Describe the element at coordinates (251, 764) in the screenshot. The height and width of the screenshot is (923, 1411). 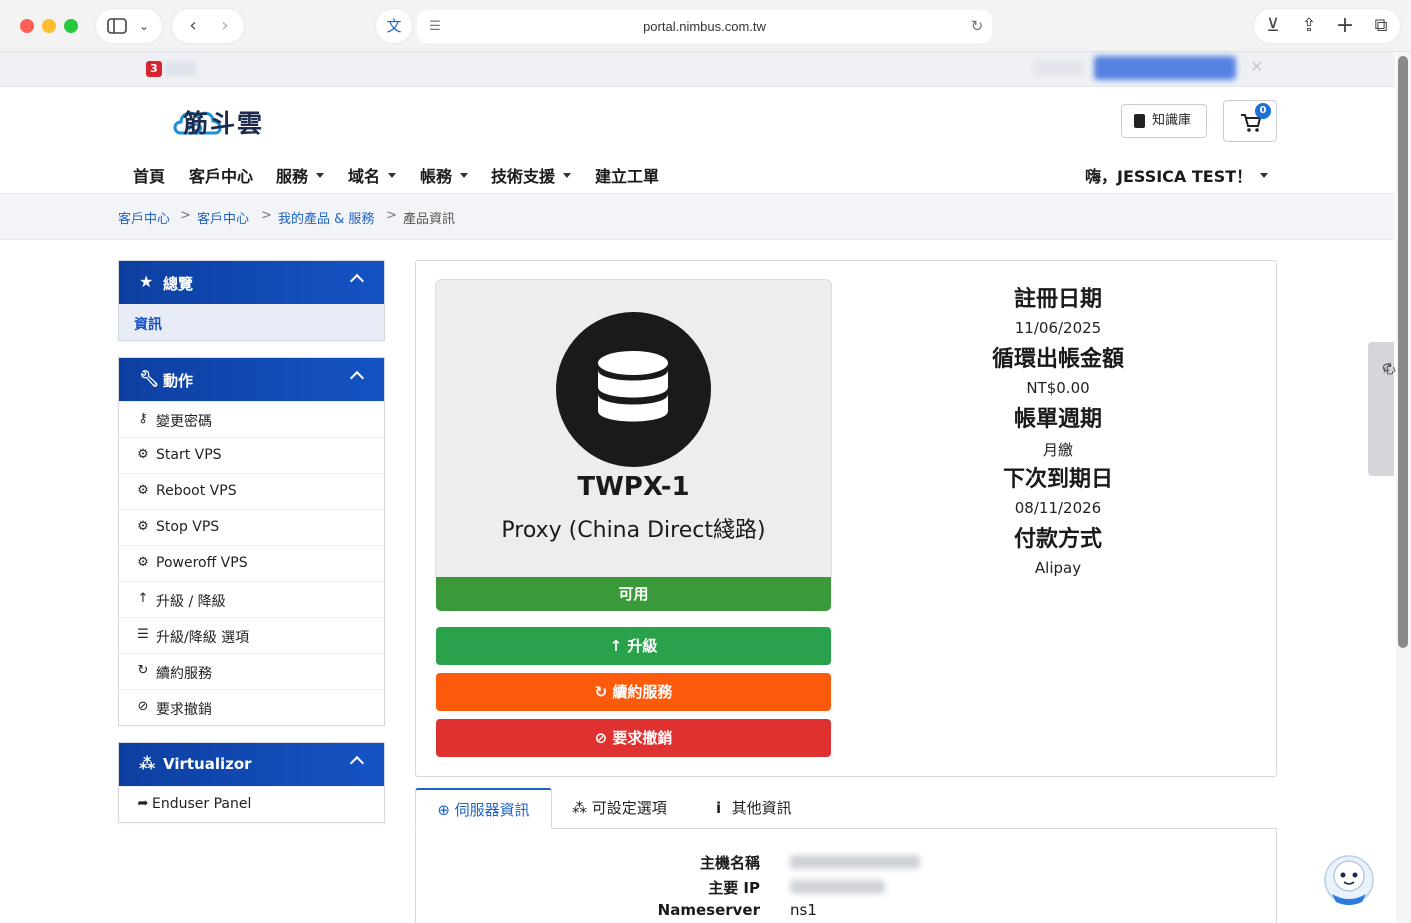
I see `virtualizor-panel-header: ⁂ Virtualizor` at that location.